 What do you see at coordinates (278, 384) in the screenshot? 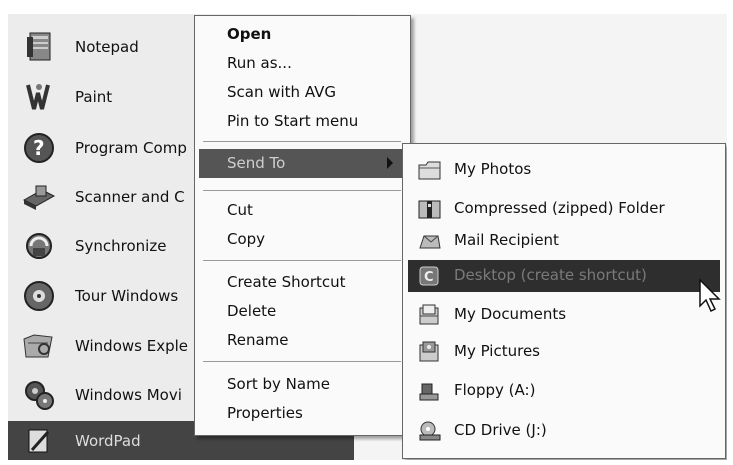
I see `menu-item-sort-by-name: Sort by Name` at bounding box center [278, 384].